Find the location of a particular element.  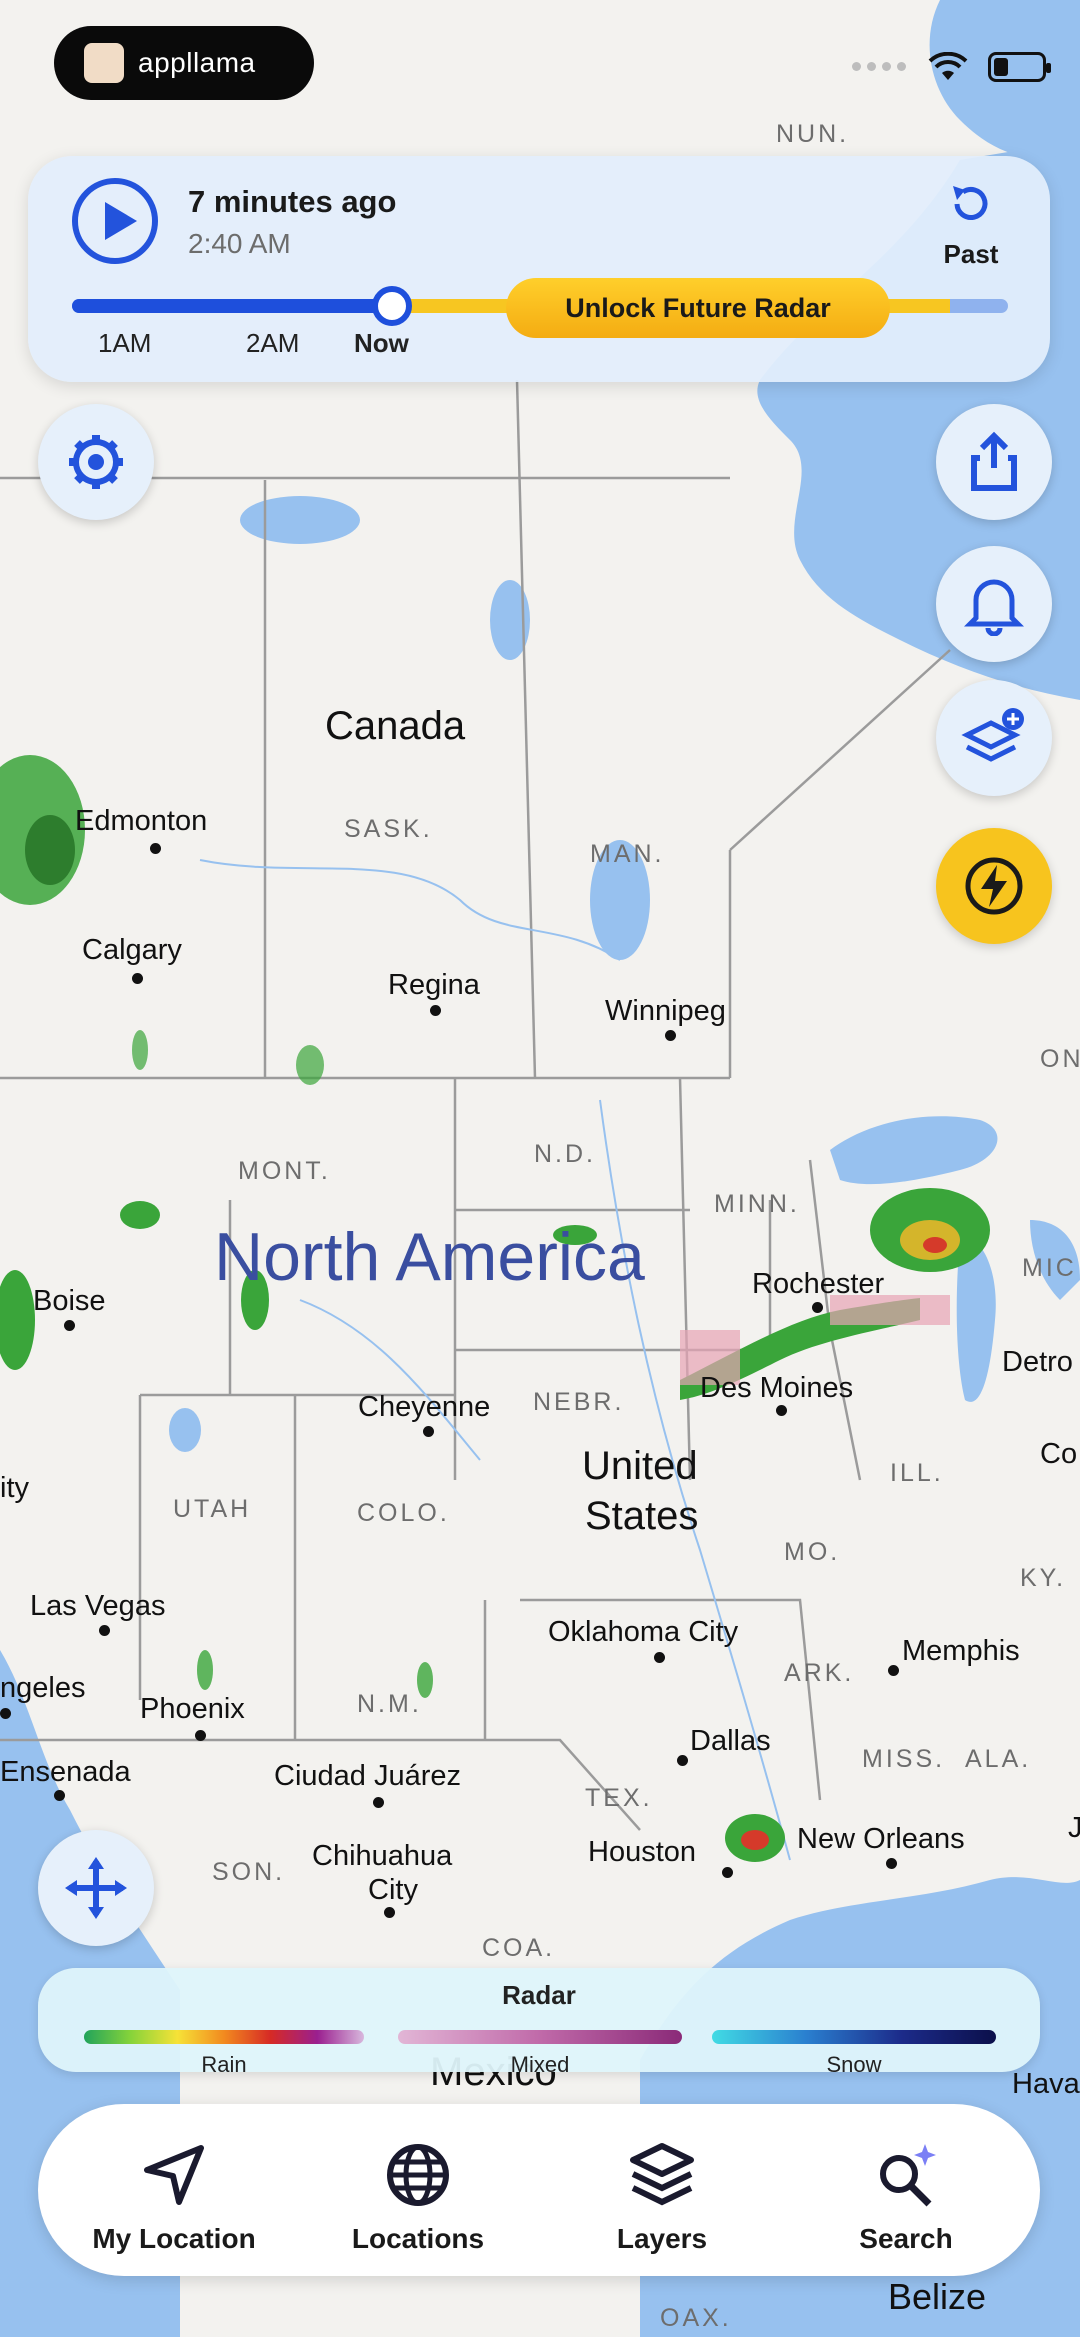

city-label-ensenada: Ensenada is located at coordinates (65, 1772).